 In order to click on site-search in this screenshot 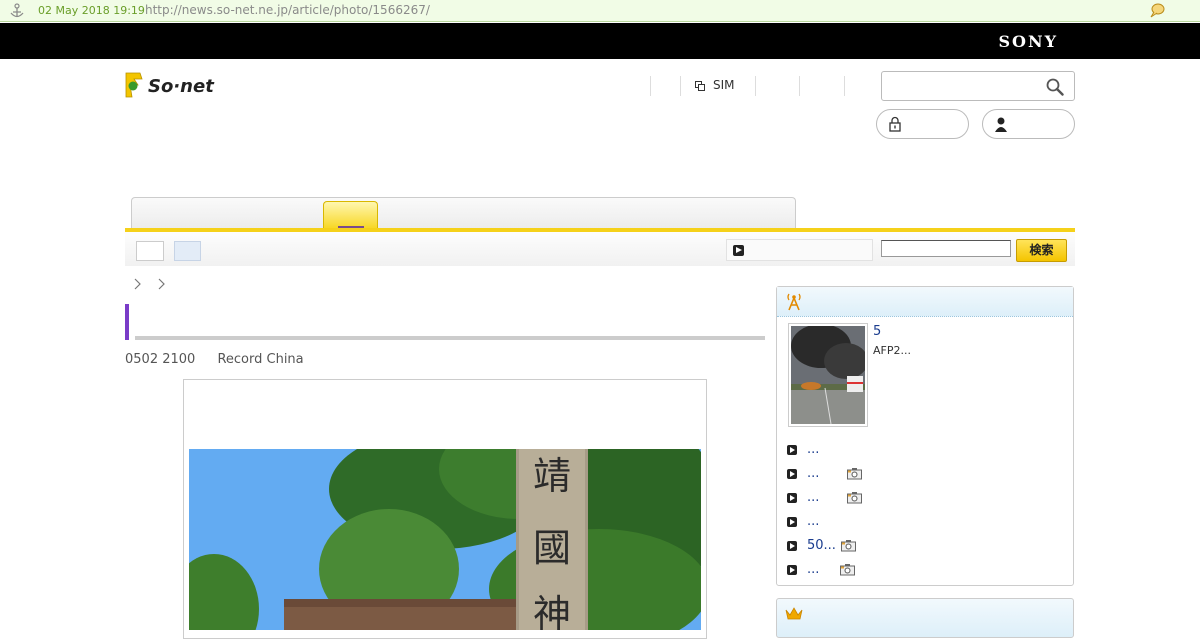, I will do `click(978, 86)`.